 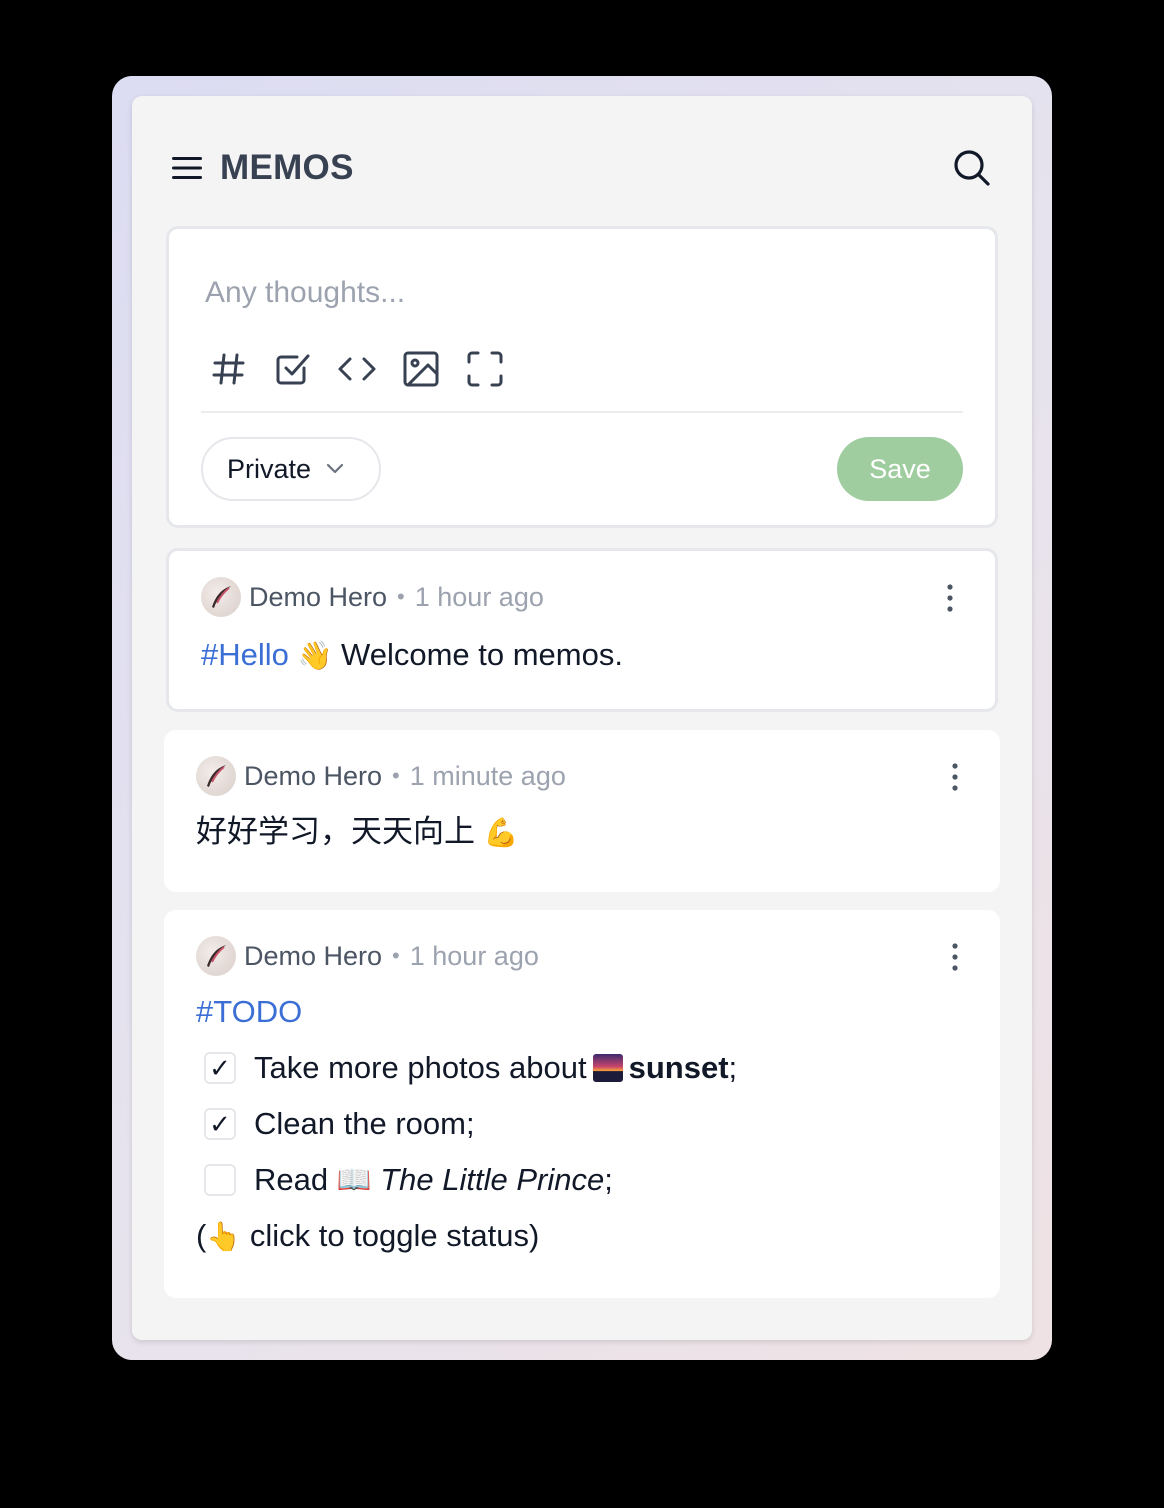 I want to click on task-text: Clean the room;, so click(x=364, y=1123).